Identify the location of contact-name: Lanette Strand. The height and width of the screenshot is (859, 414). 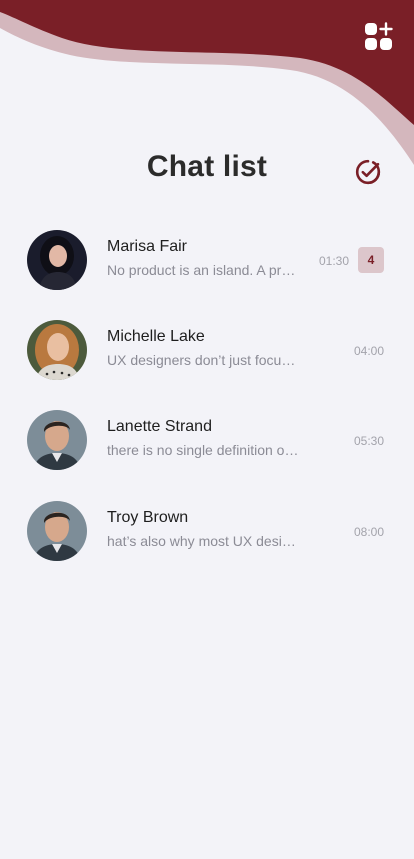
(159, 426).